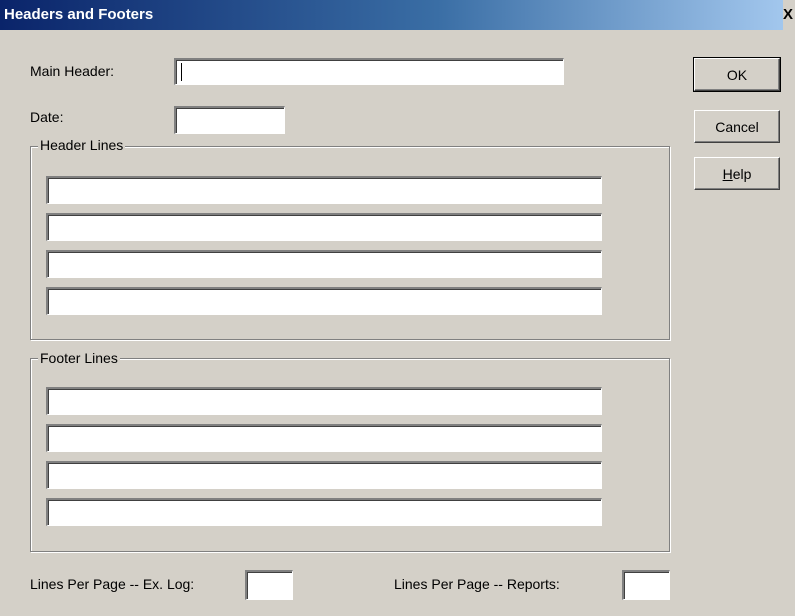 This screenshot has height=616, width=795. Describe the element at coordinates (727, 173) in the screenshot. I see `help-mnemonic: H` at that location.